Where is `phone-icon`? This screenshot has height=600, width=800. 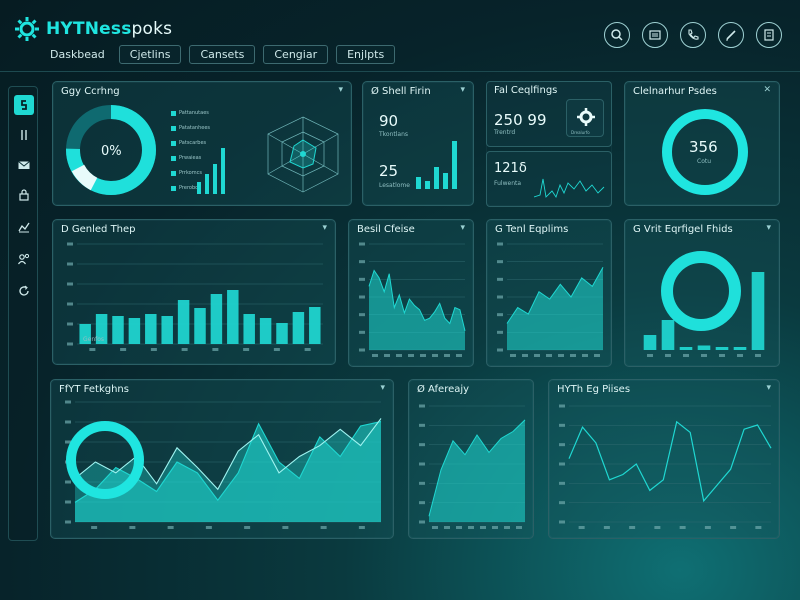
phone-icon is located at coordinates (693, 35).